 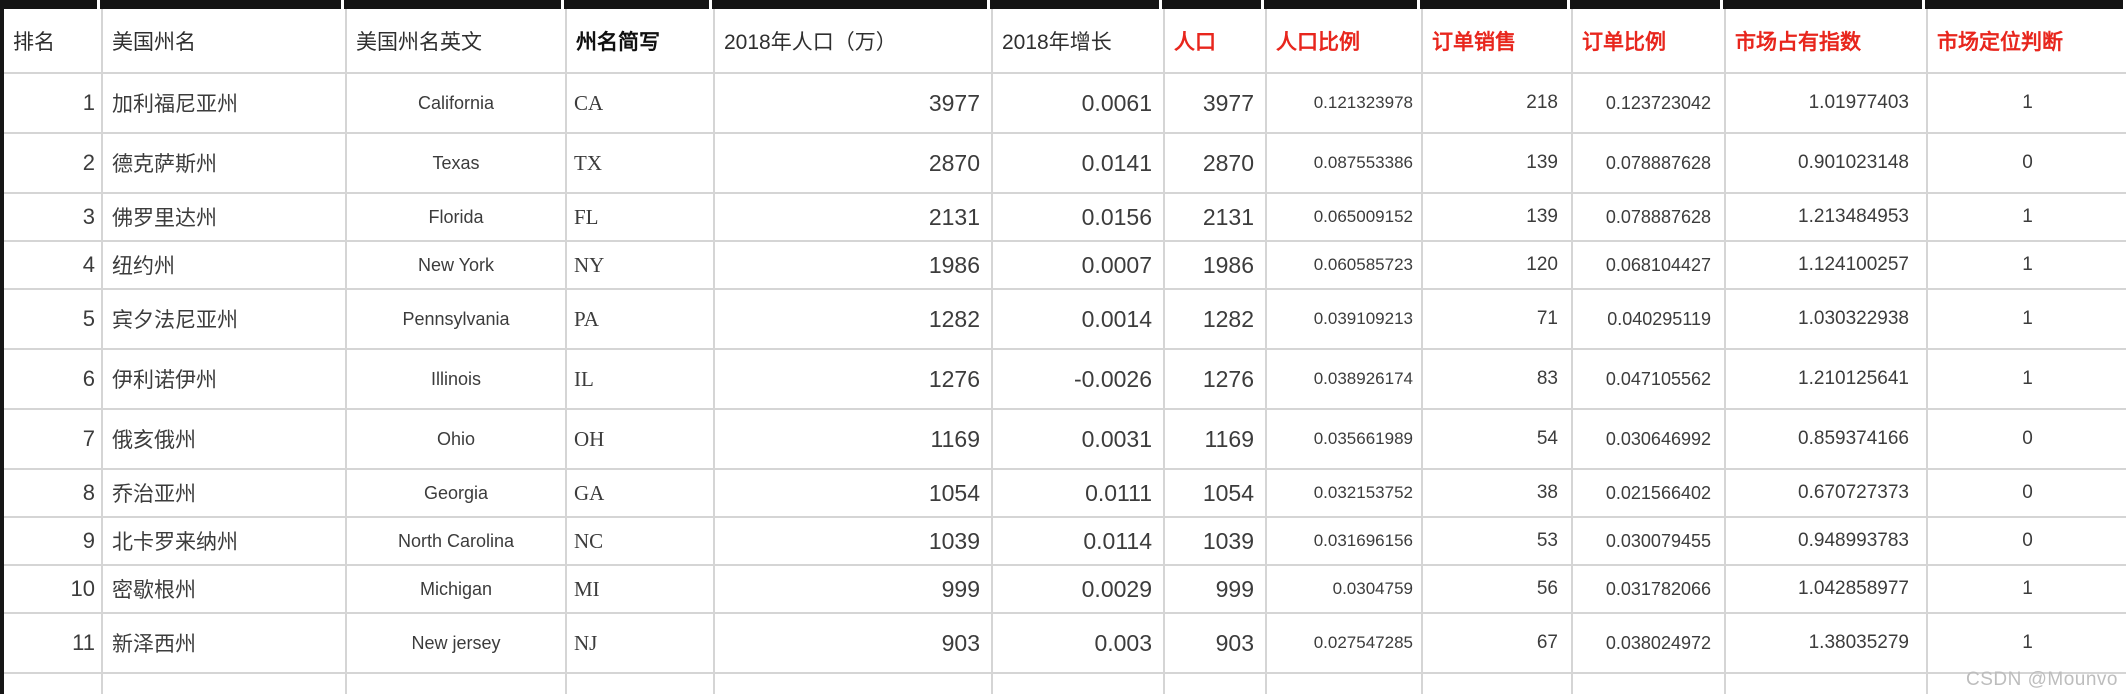 What do you see at coordinates (1215, 379) in the screenshot?
I see `cell-population: 1276` at bounding box center [1215, 379].